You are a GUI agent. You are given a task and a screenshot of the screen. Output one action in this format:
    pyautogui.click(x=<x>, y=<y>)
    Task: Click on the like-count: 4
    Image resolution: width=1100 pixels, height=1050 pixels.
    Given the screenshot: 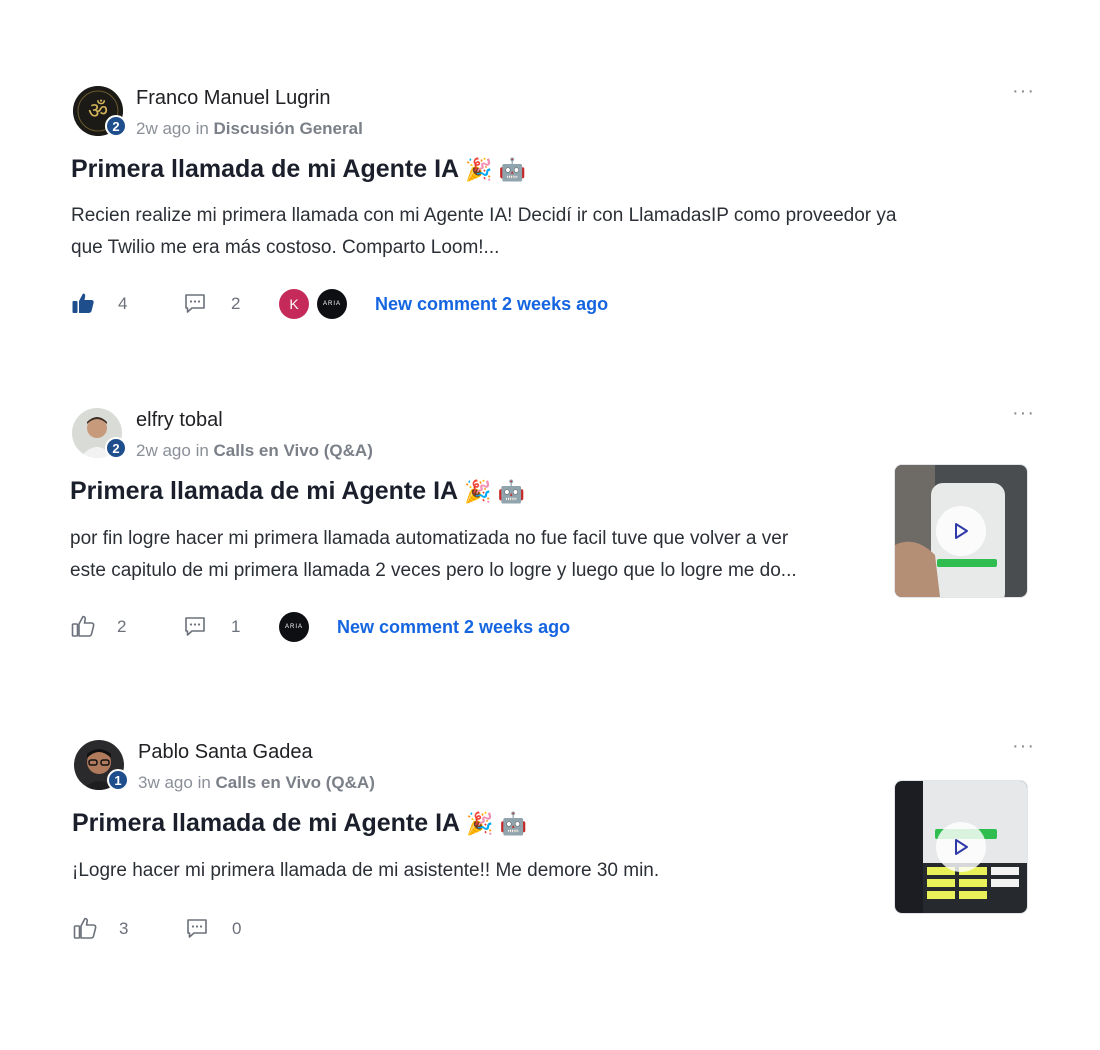 What is the action you would take?
    pyautogui.click(x=123, y=303)
    